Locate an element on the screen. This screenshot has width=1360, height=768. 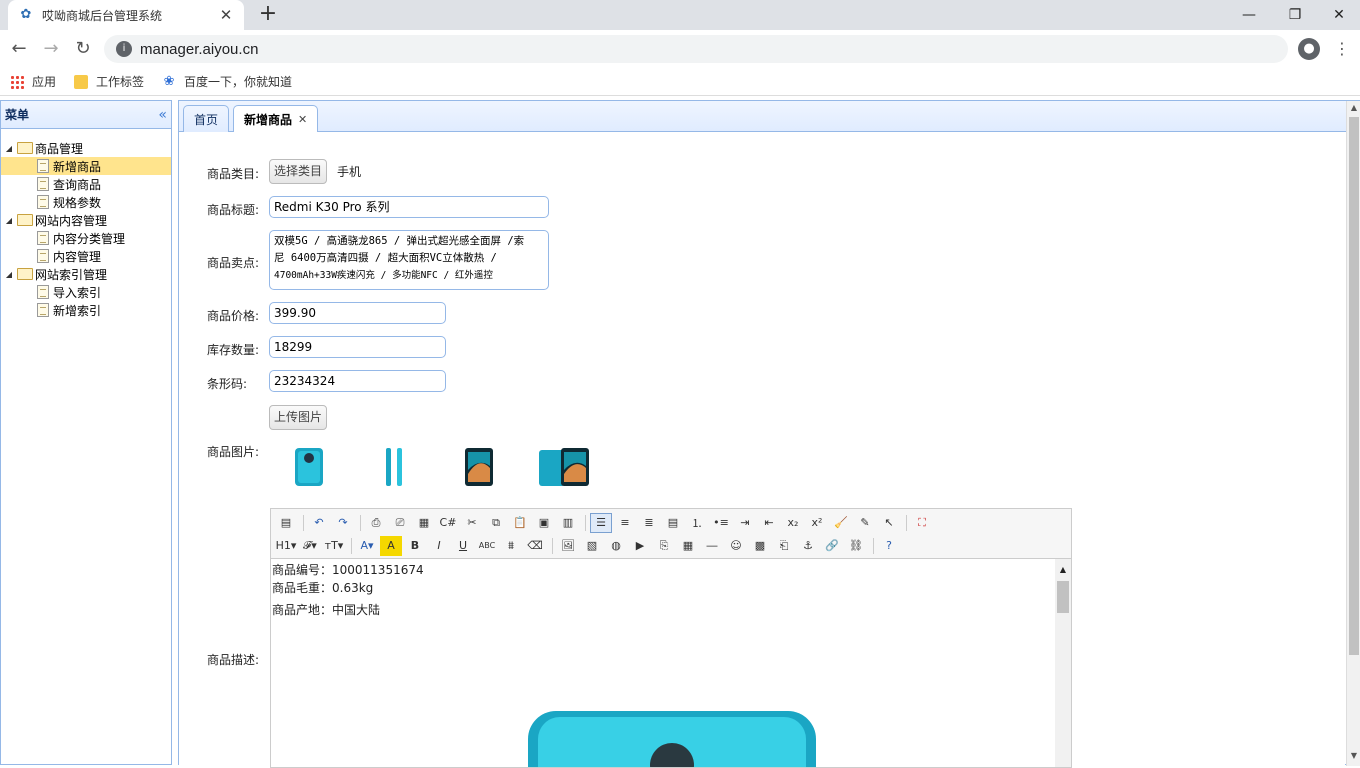
table-icon: ▦ is located at coordinates (688, 546).